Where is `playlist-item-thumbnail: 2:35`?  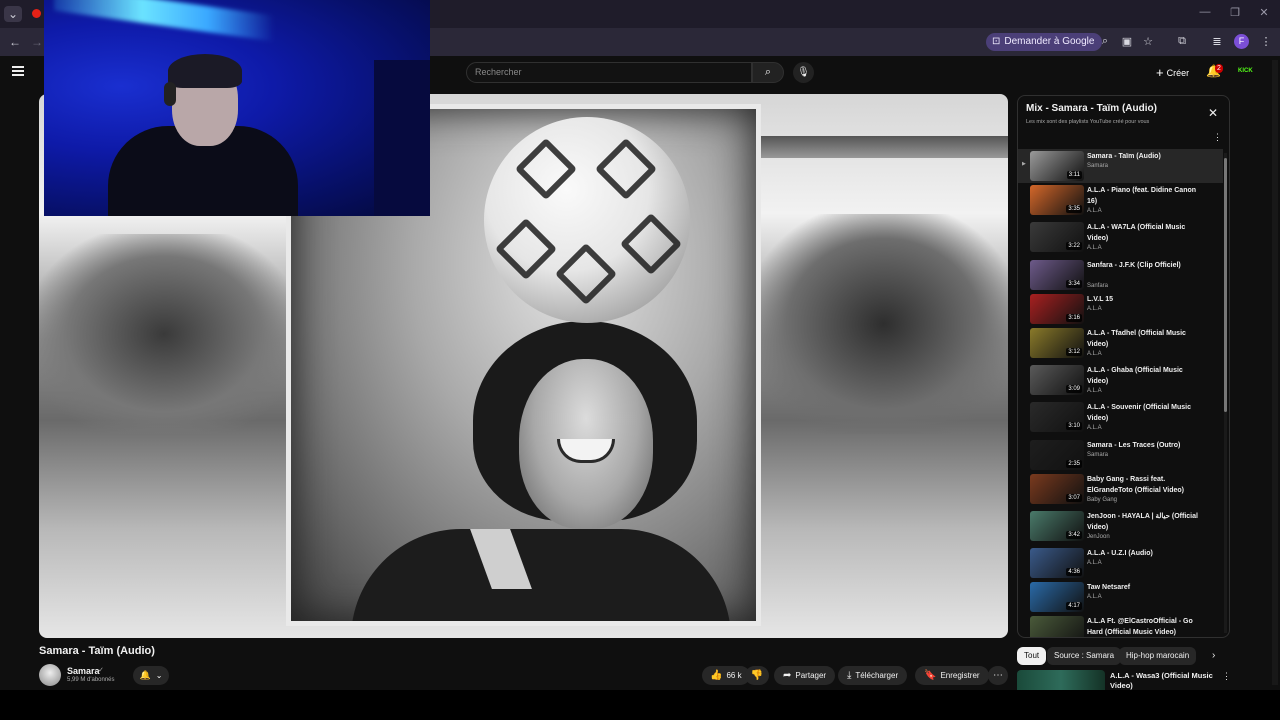
playlist-item-thumbnail: 2:35 is located at coordinates (1057, 455).